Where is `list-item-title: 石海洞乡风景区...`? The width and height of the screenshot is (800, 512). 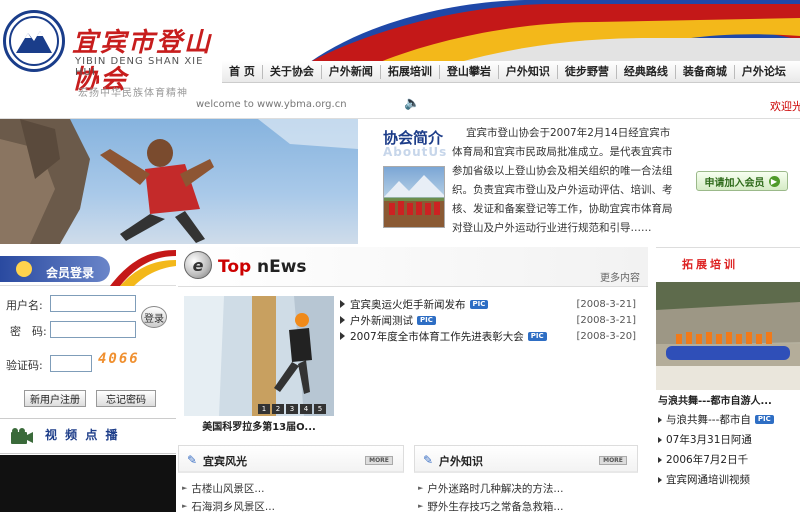
list-item-title: 石海洞乡风景区... is located at coordinates (233, 505).